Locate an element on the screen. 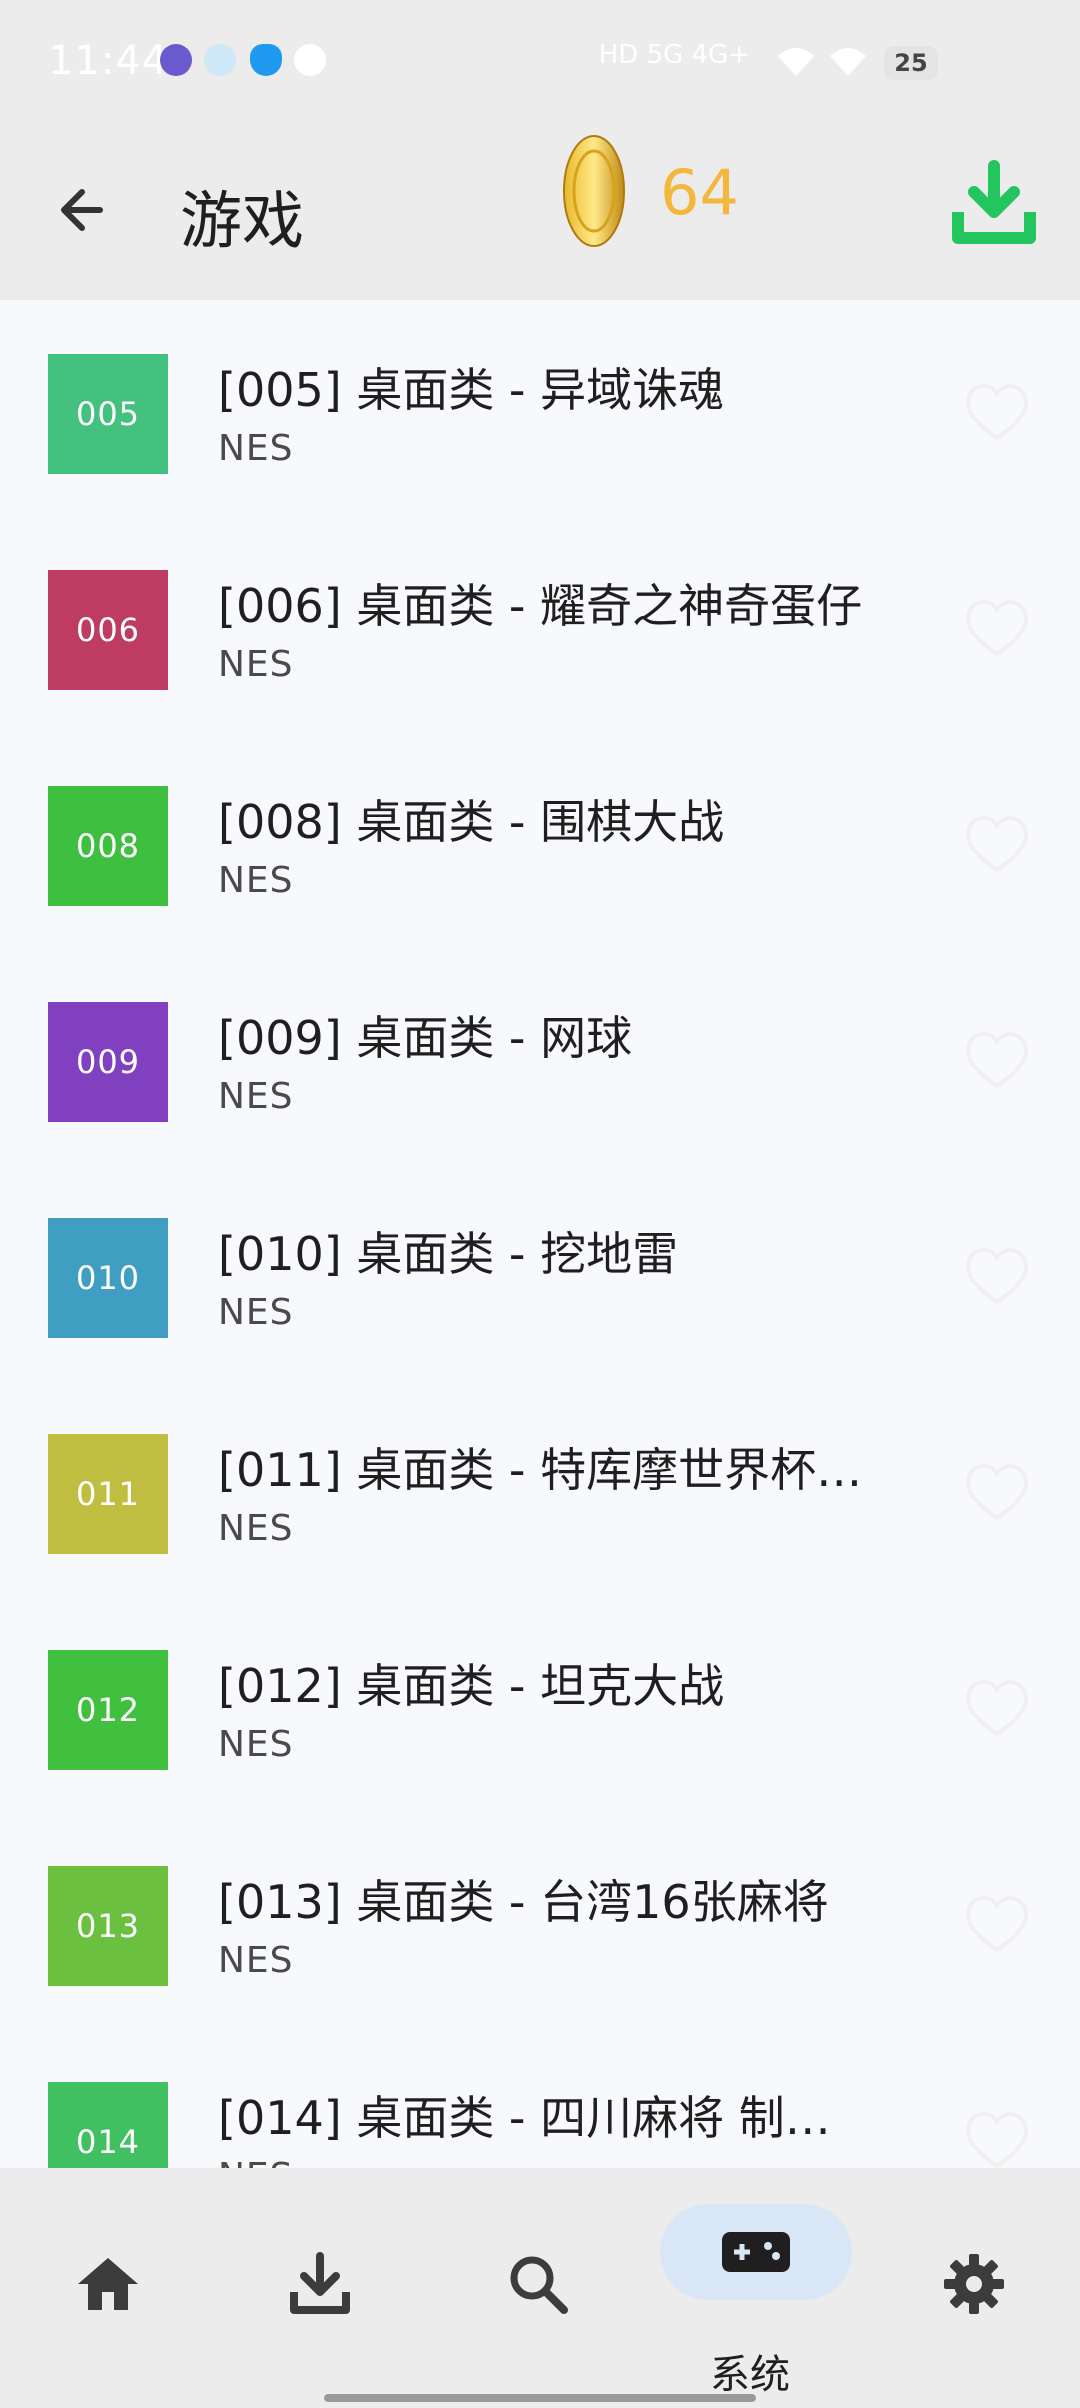  nav-home is located at coordinates (108, 2268).